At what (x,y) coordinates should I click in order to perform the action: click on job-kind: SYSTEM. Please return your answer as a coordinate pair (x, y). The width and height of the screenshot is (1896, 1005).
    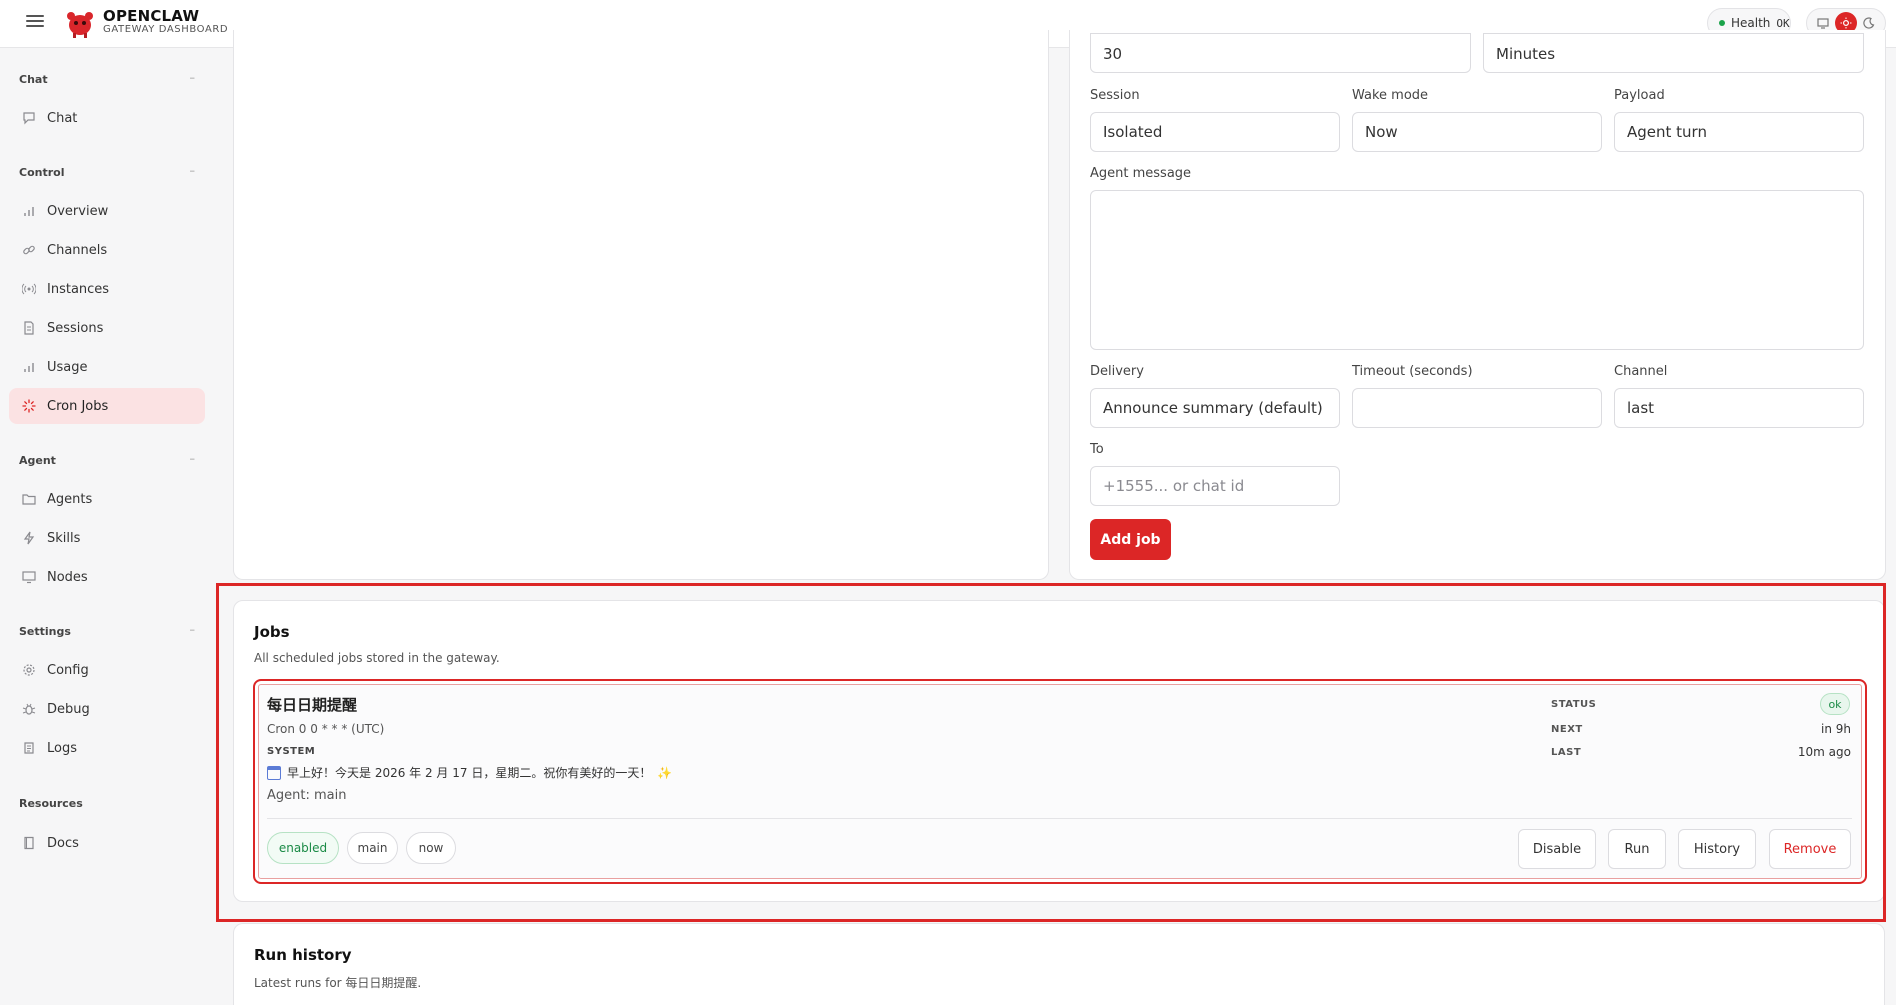
    Looking at the image, I should click on (291, 751).